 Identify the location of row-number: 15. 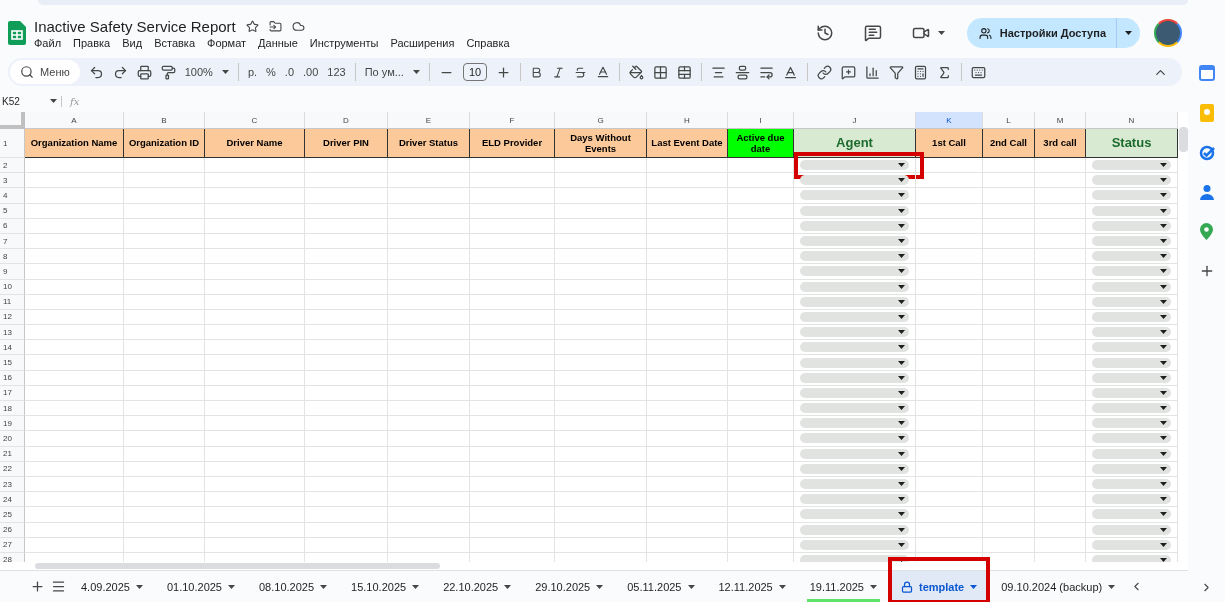
(12, 363).